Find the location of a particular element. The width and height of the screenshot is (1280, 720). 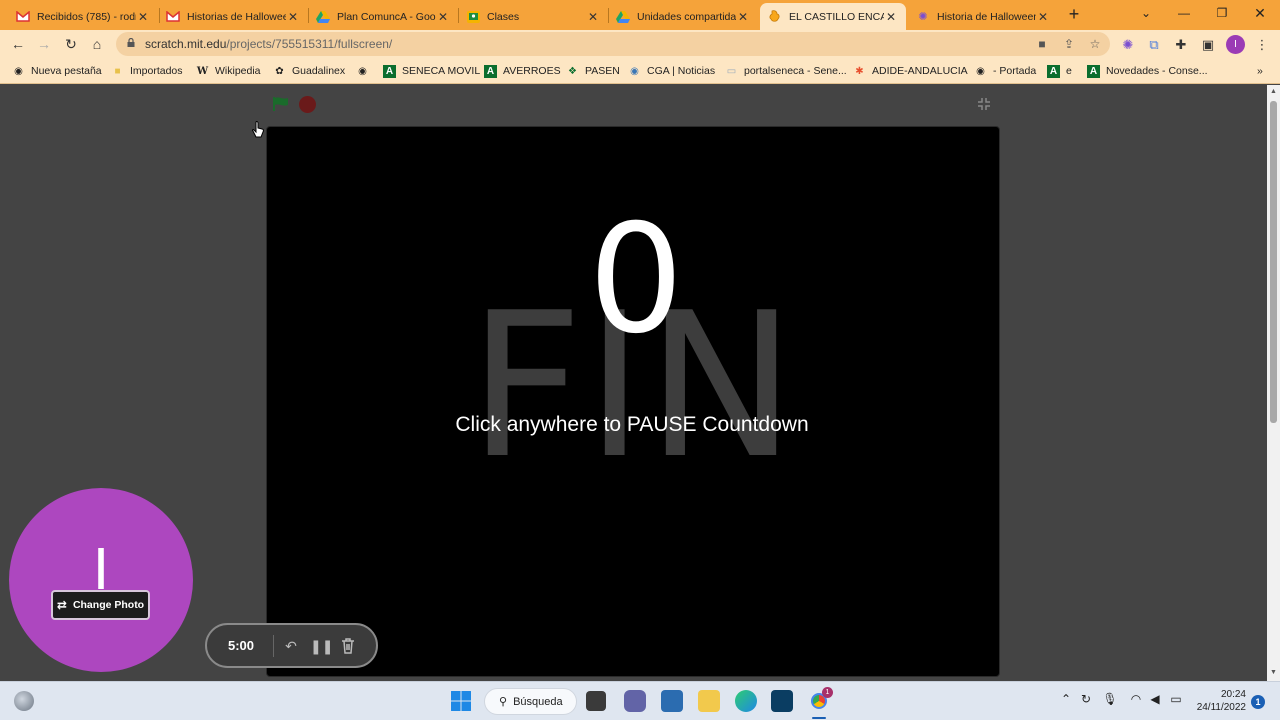

system-clock: 20:24 24/11/2022 is located at coordinates (1218, 701).